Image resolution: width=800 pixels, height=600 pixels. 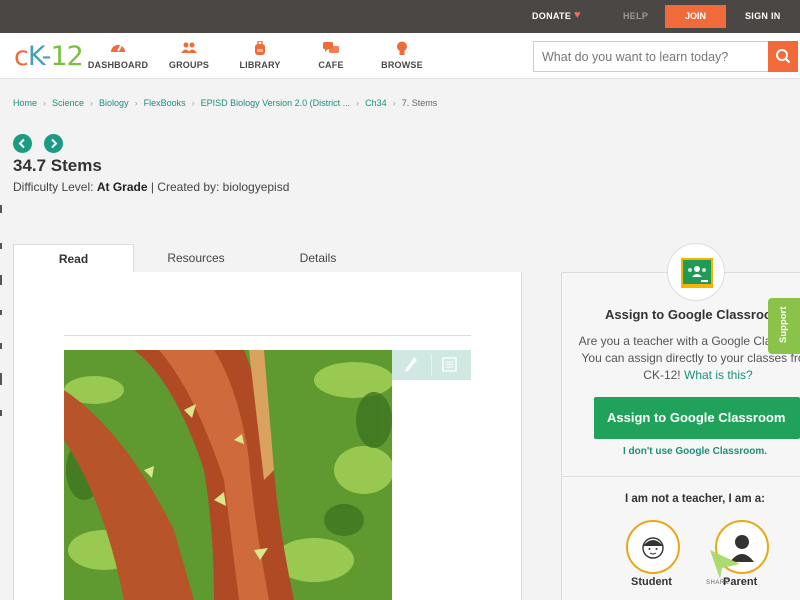 What do you see at coordinates (697, 418) in the screenshot?
I see `assign-google-classroom-button: Assign to Google Classroom` at bounding box center [697, 418].